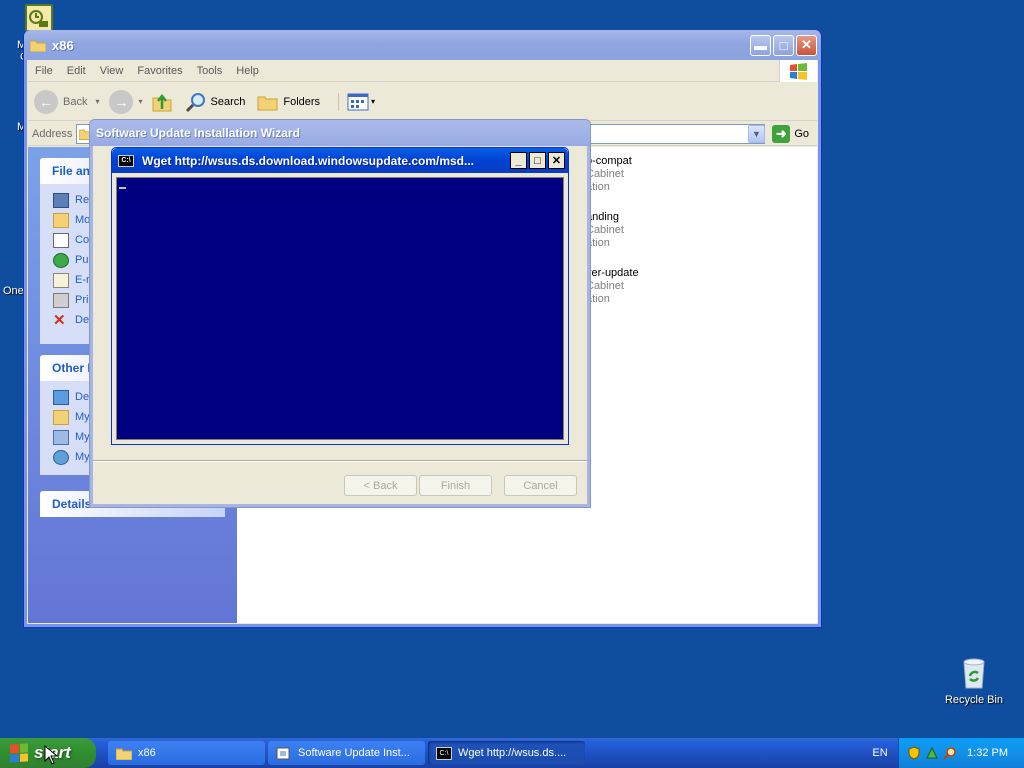 The image size is (1024, 768). I want to click on maximize-button: □, so click(783, 45).